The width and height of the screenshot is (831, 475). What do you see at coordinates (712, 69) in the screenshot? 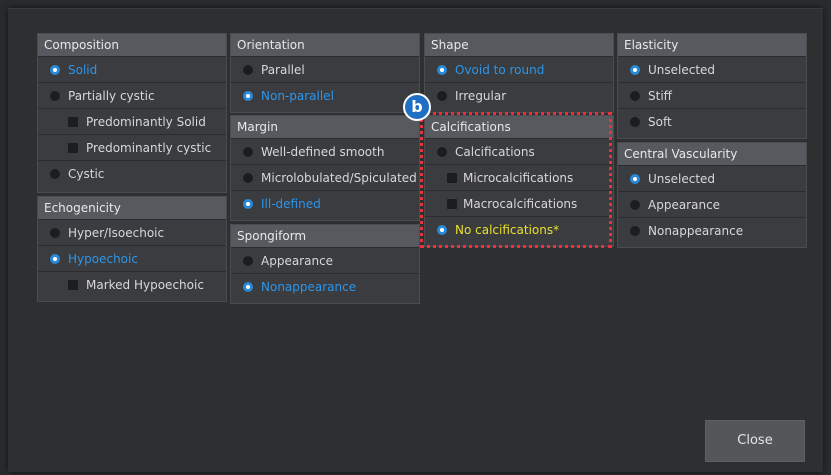
I see `option-elasticity-unselected: Unselected` at bounding box center [712, 69].